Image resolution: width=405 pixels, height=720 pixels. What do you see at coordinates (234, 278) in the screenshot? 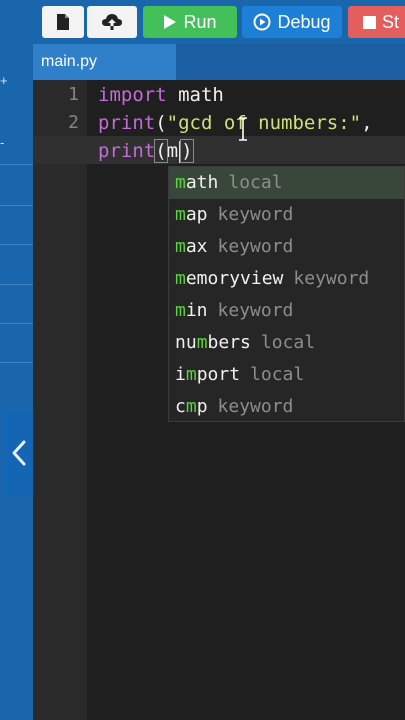
I see `suggestion-text: emoryview` at bounding box center [234, 278].